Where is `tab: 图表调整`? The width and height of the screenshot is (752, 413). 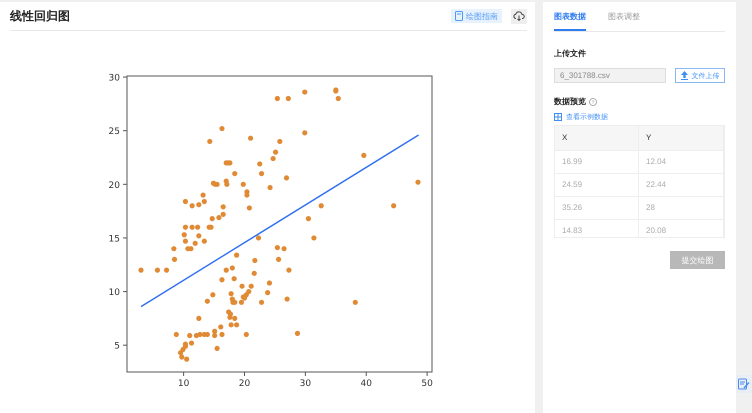
tab: 图表调整 is located at coordinates (624, 21).